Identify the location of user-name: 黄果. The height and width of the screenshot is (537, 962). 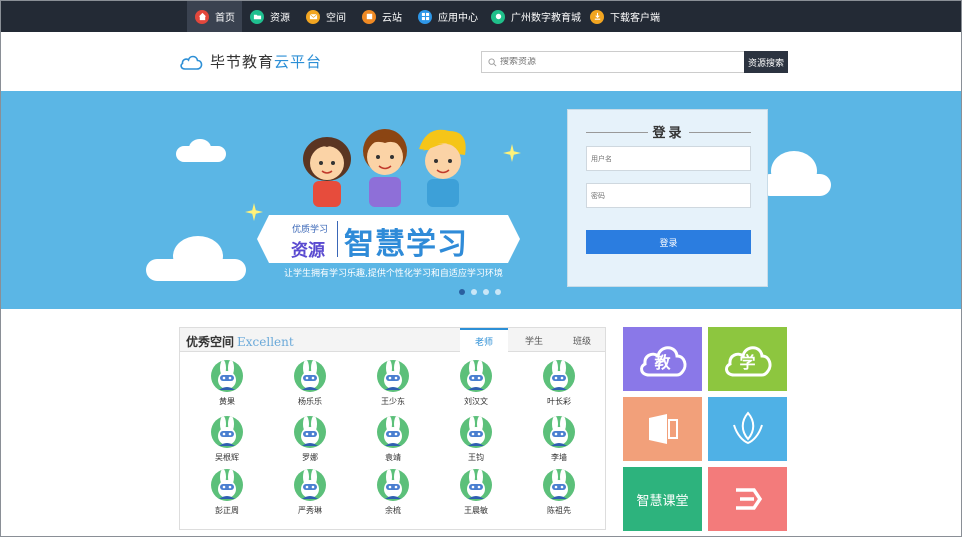
(227, 401).